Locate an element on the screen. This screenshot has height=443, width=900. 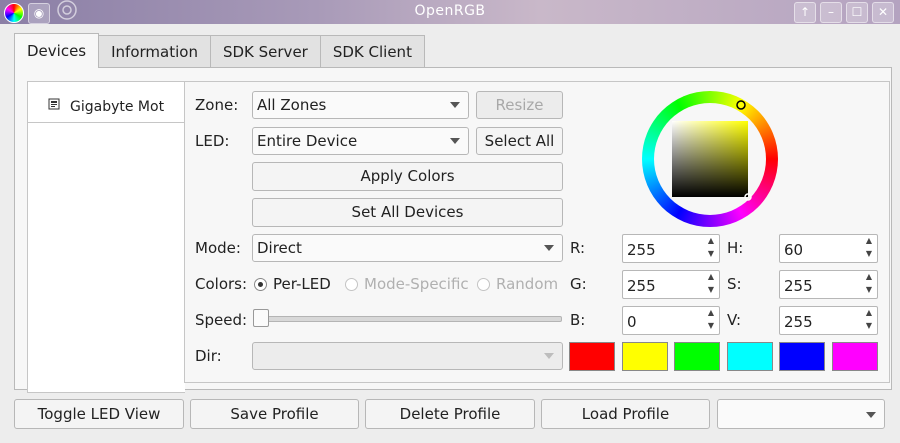
r-label: R: is located at coordinates (578, 248).